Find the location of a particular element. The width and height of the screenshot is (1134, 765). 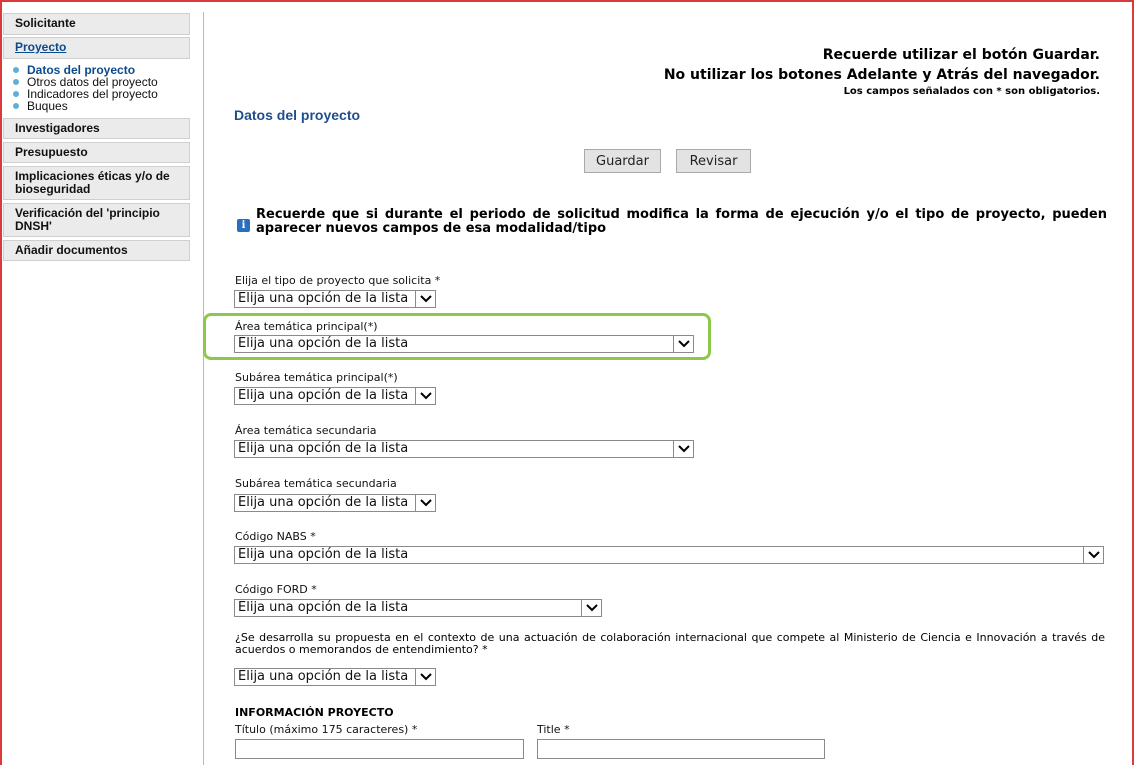

area-secundaria-select: Elija una opción de la lista is located at coordinates (464, 449).